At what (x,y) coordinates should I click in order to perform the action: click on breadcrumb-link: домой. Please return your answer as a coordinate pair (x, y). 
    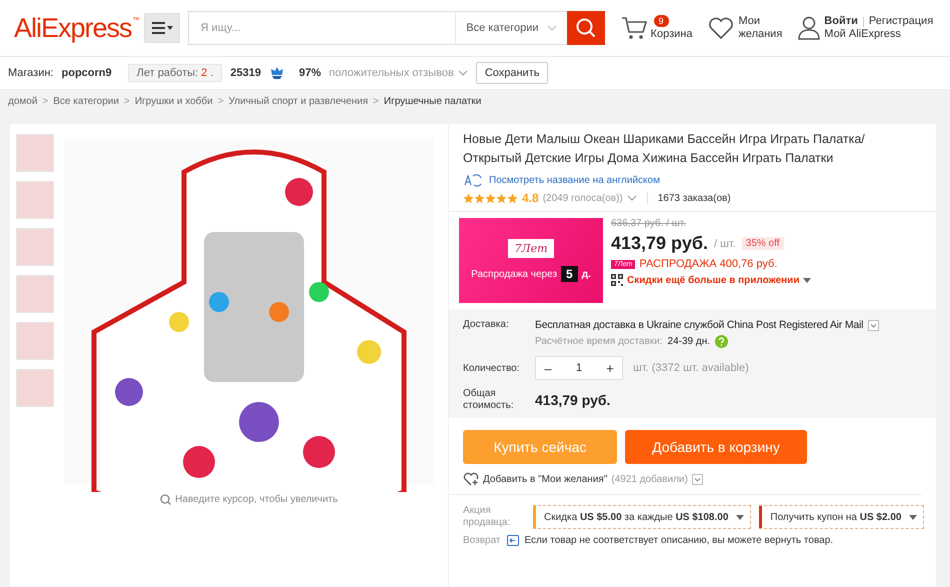
    Looking at the image, I should click on (23, 101).